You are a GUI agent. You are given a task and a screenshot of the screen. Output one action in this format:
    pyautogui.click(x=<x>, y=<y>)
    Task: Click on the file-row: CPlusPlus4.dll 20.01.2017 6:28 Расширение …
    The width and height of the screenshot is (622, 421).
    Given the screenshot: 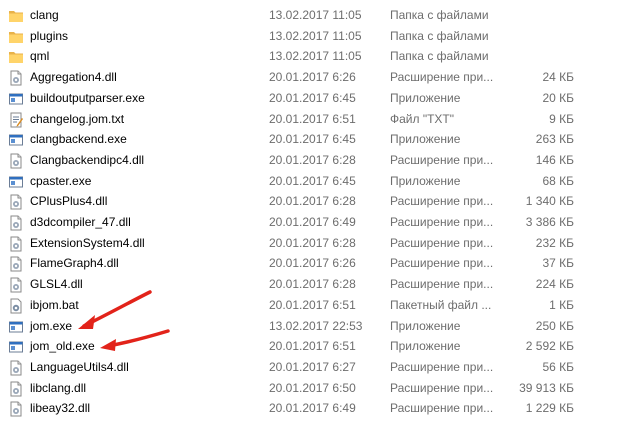 What is the action you would take?
    pyautogui.click(x=311, y=201)
    